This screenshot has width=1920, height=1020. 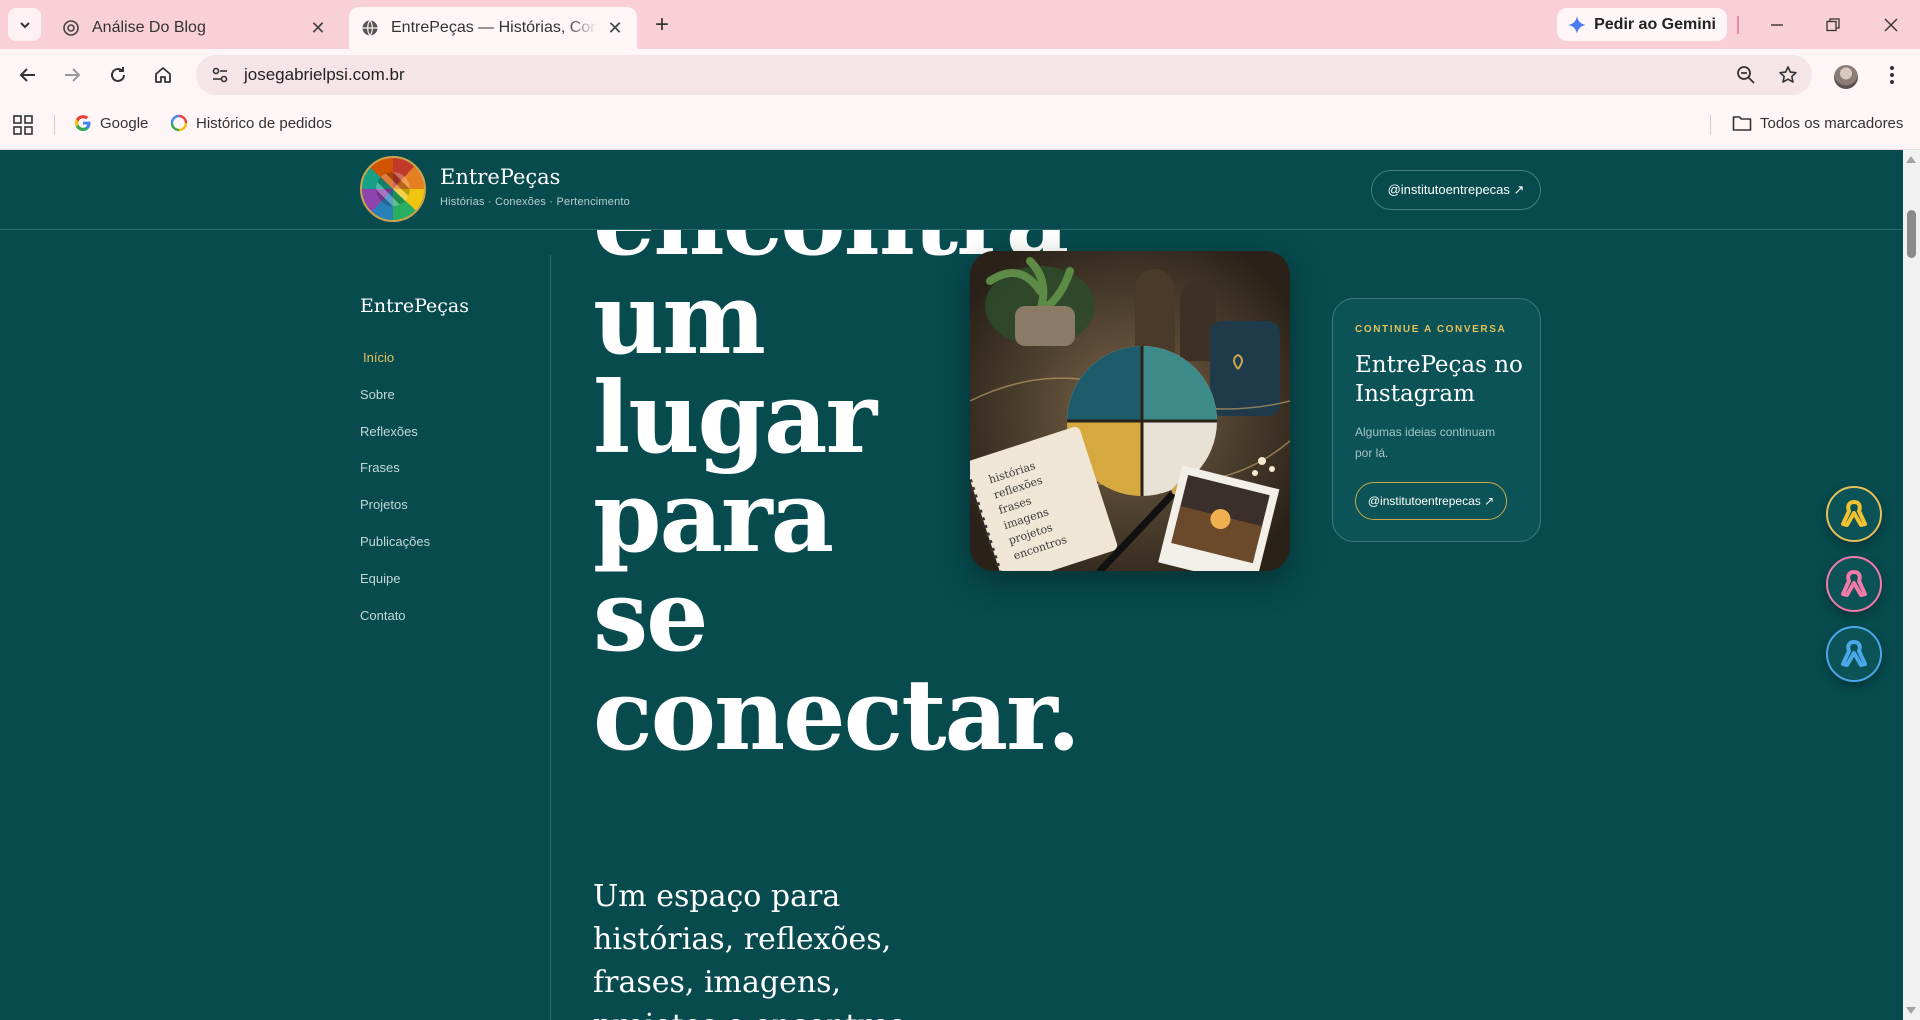 I want to click on sidebar-item-contato: Contato, so click(x=383, y=615).